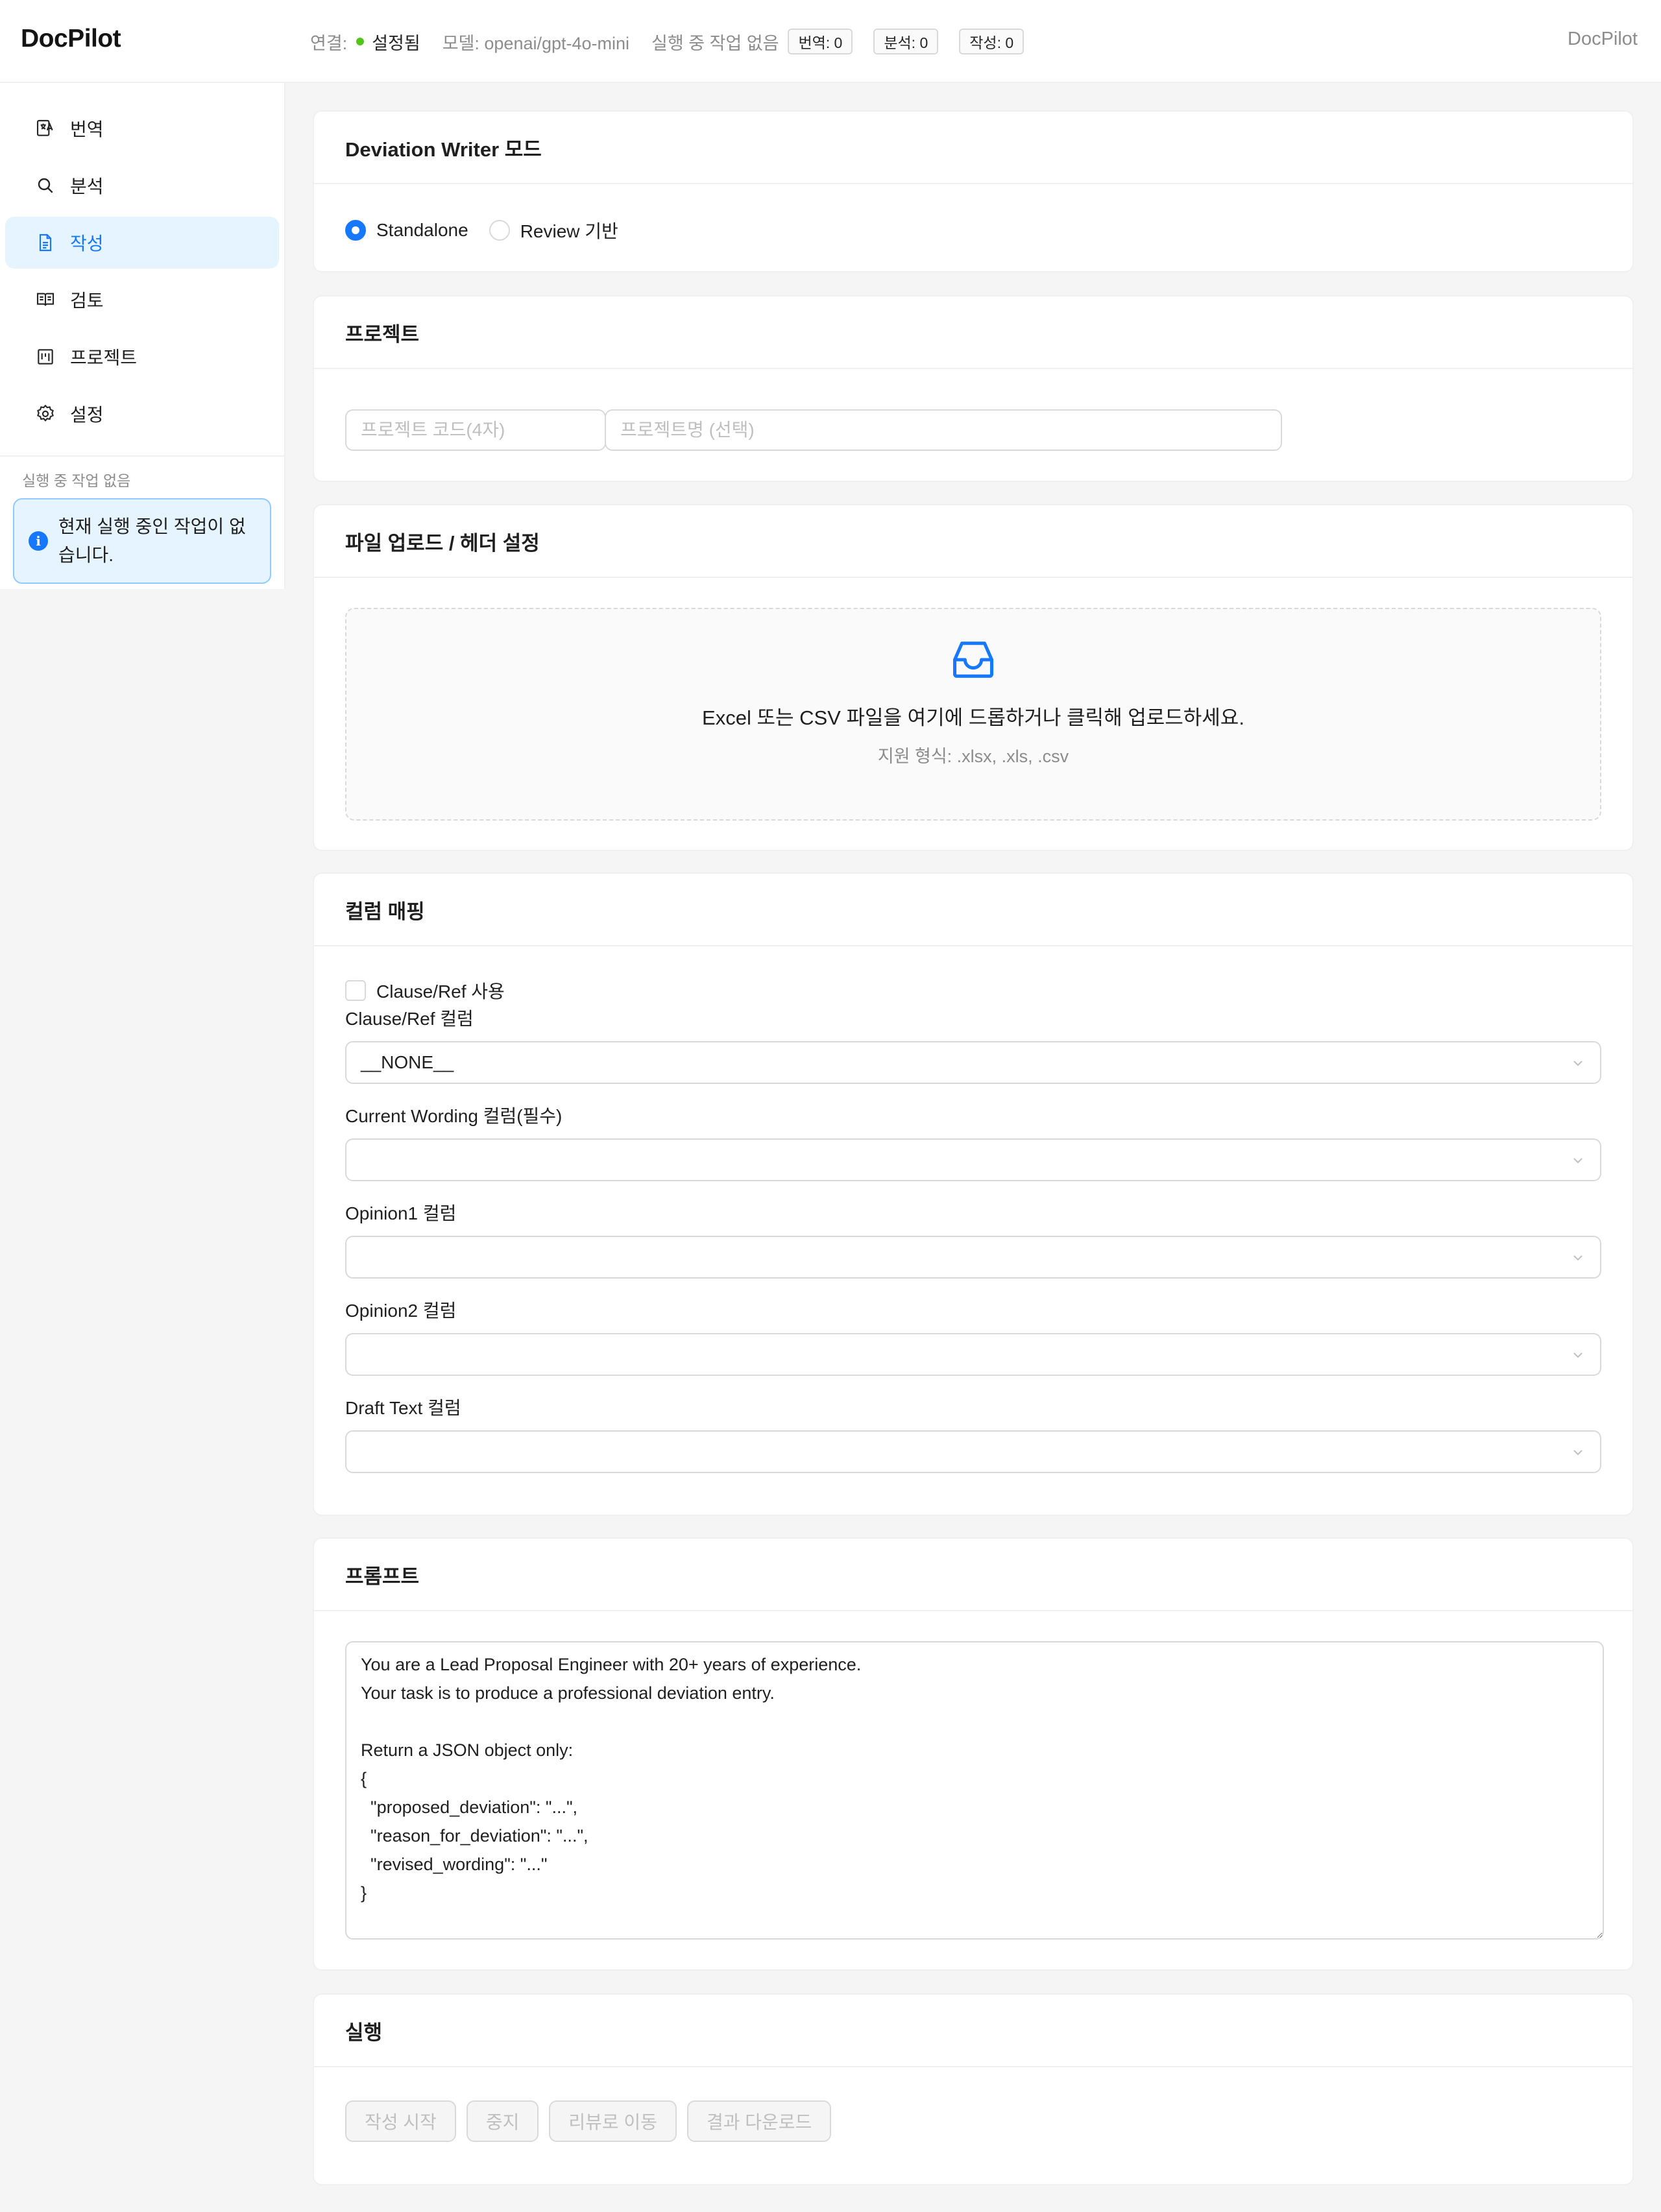 The height and width of the screenshot is (2212, 1661). What do you see at coordinates (104, 358) in the screenshot?
I see `sidebar-item-label: 프로젝트` at bounding box center [104, 358].